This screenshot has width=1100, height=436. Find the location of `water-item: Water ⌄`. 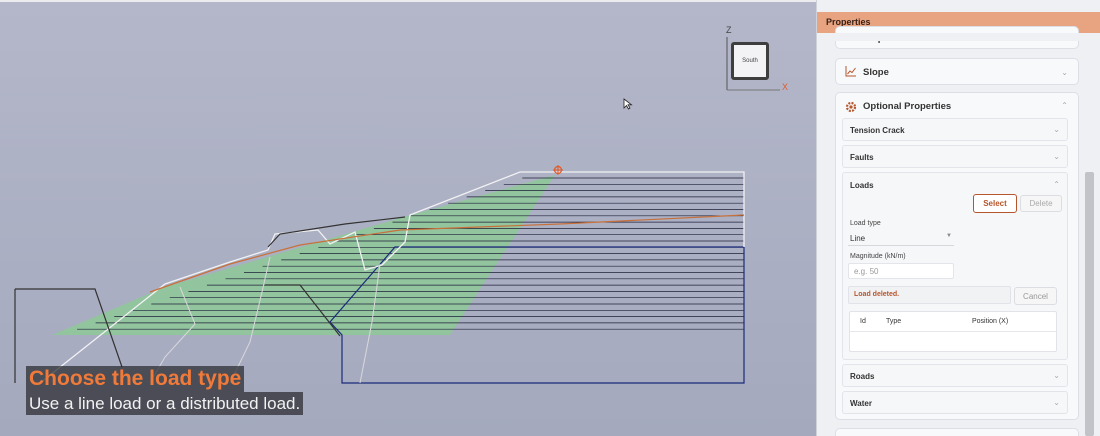

water-item: Water ⌄ is located at coordinates (955, 402).